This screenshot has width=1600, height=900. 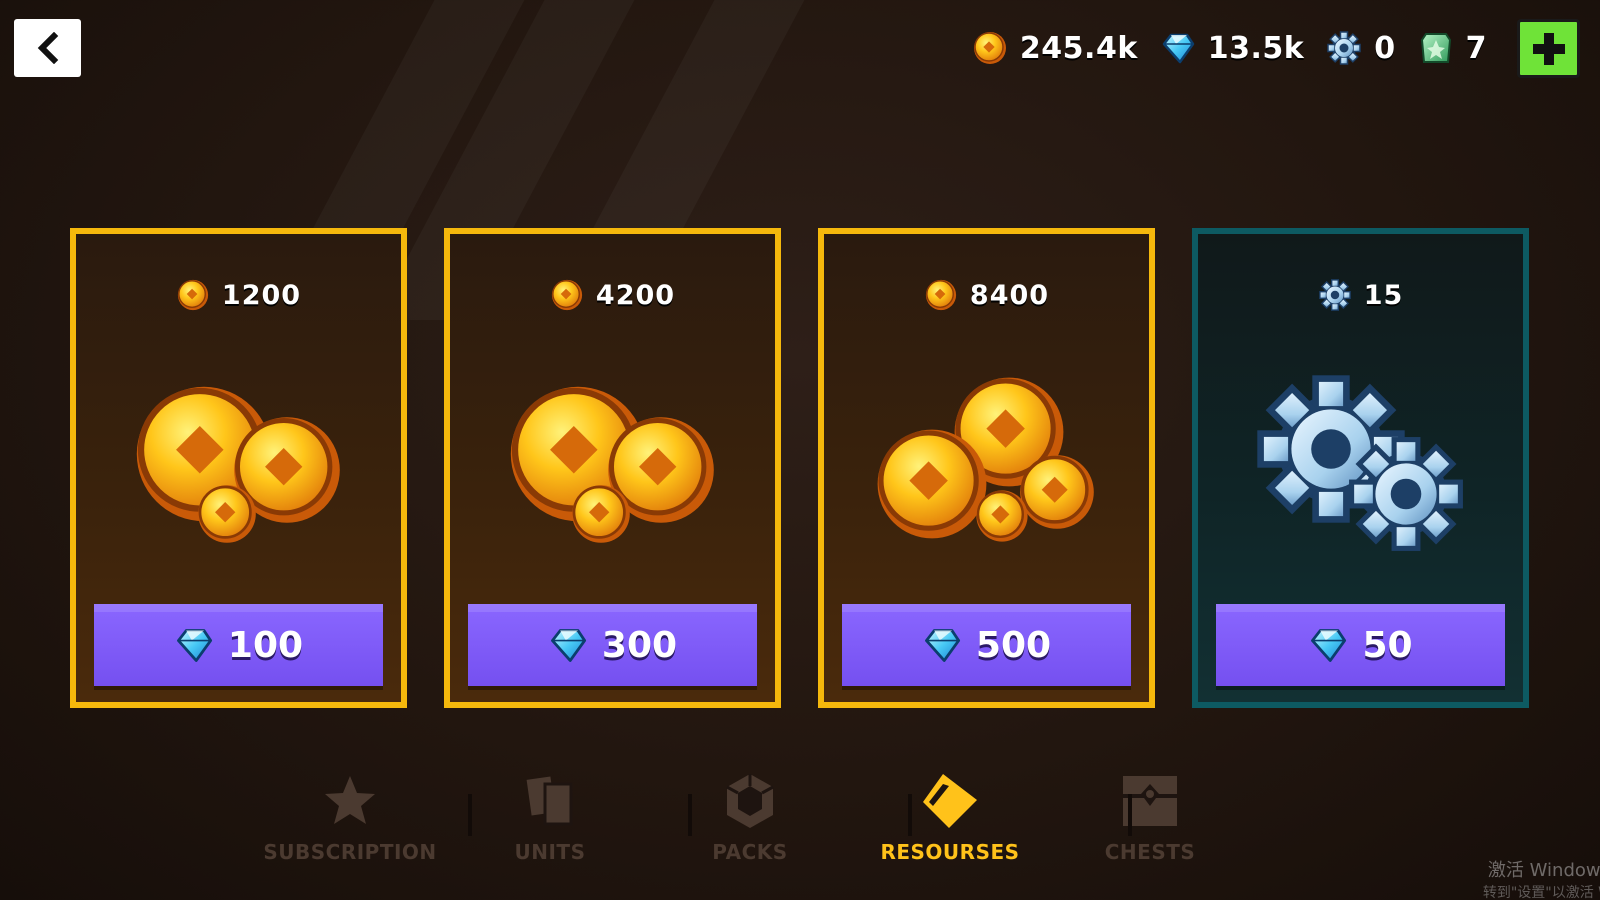 I want to click on resource-diamond-icon, so click(x=950, y=801).